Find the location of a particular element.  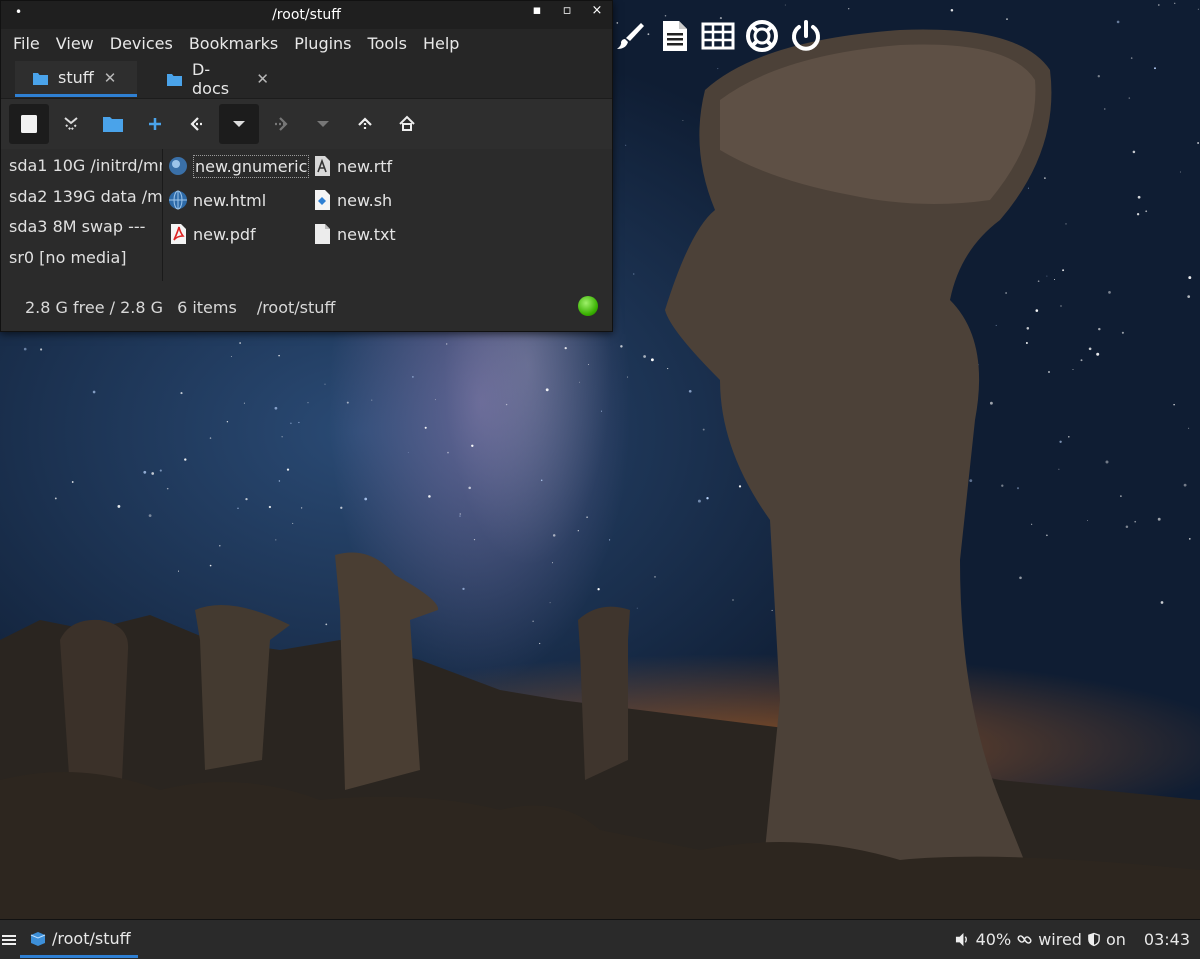

add-button is located at coordinates (155, 124).